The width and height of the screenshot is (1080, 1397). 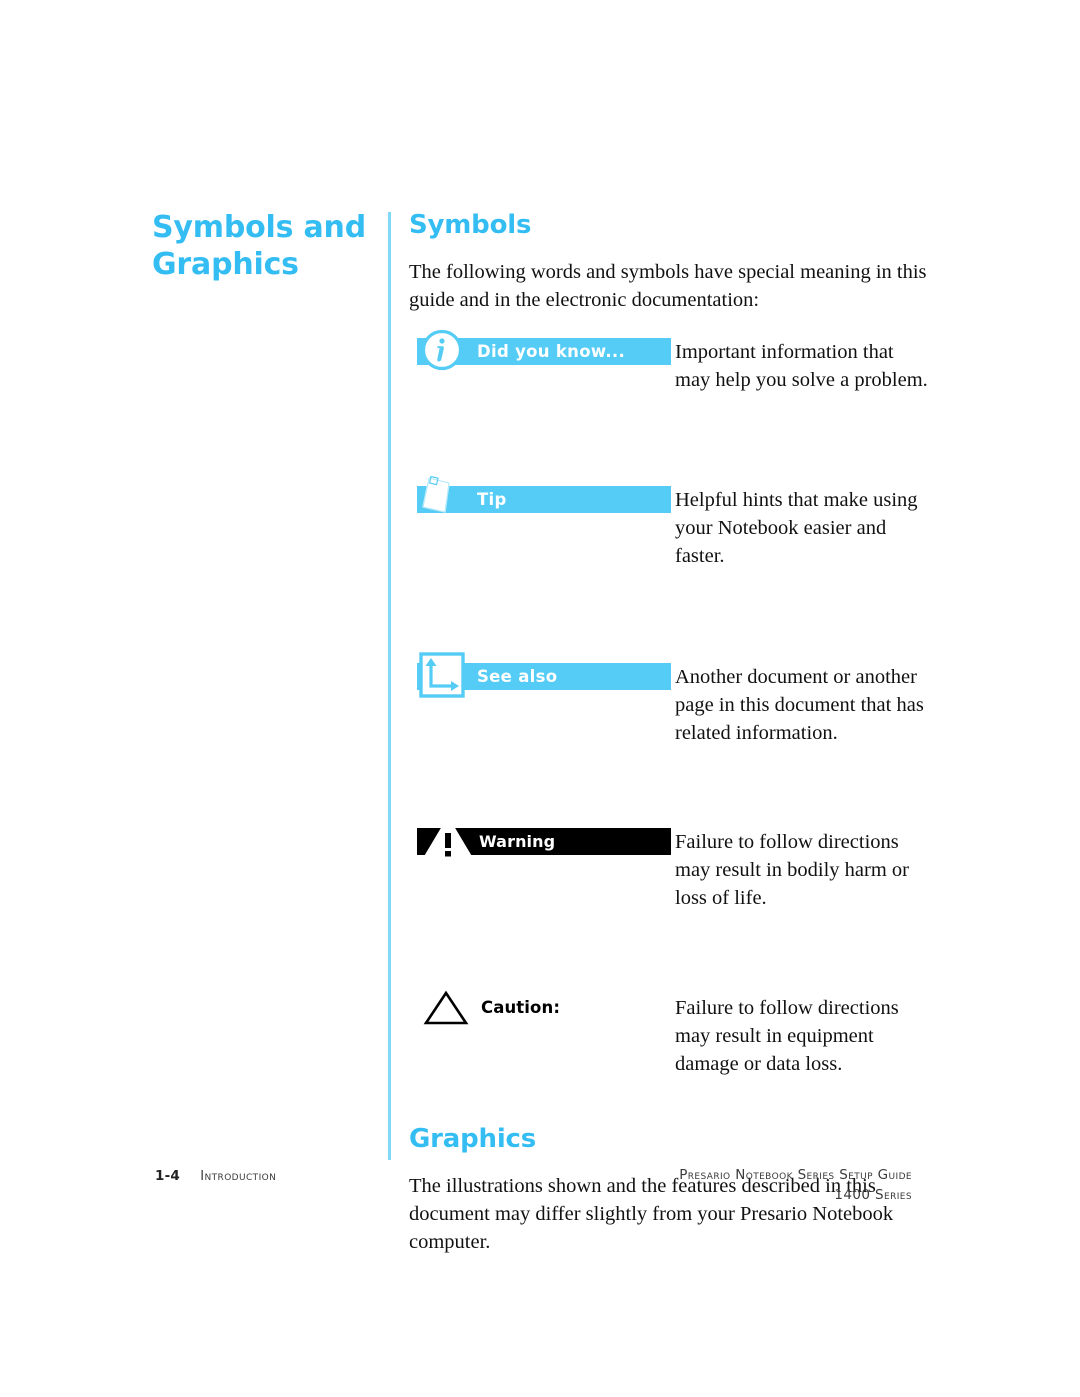 I want to click on section-heading-graphics: Graphics, so click(x=473, y=1139).